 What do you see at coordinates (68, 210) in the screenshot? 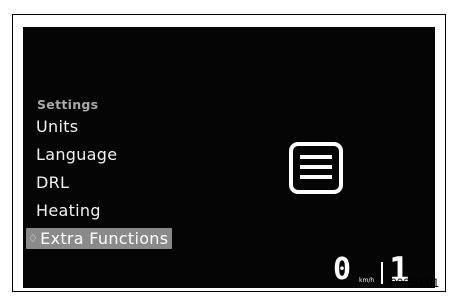
I see `menu-item-heating: Heating` at bounding box center [68, 210].